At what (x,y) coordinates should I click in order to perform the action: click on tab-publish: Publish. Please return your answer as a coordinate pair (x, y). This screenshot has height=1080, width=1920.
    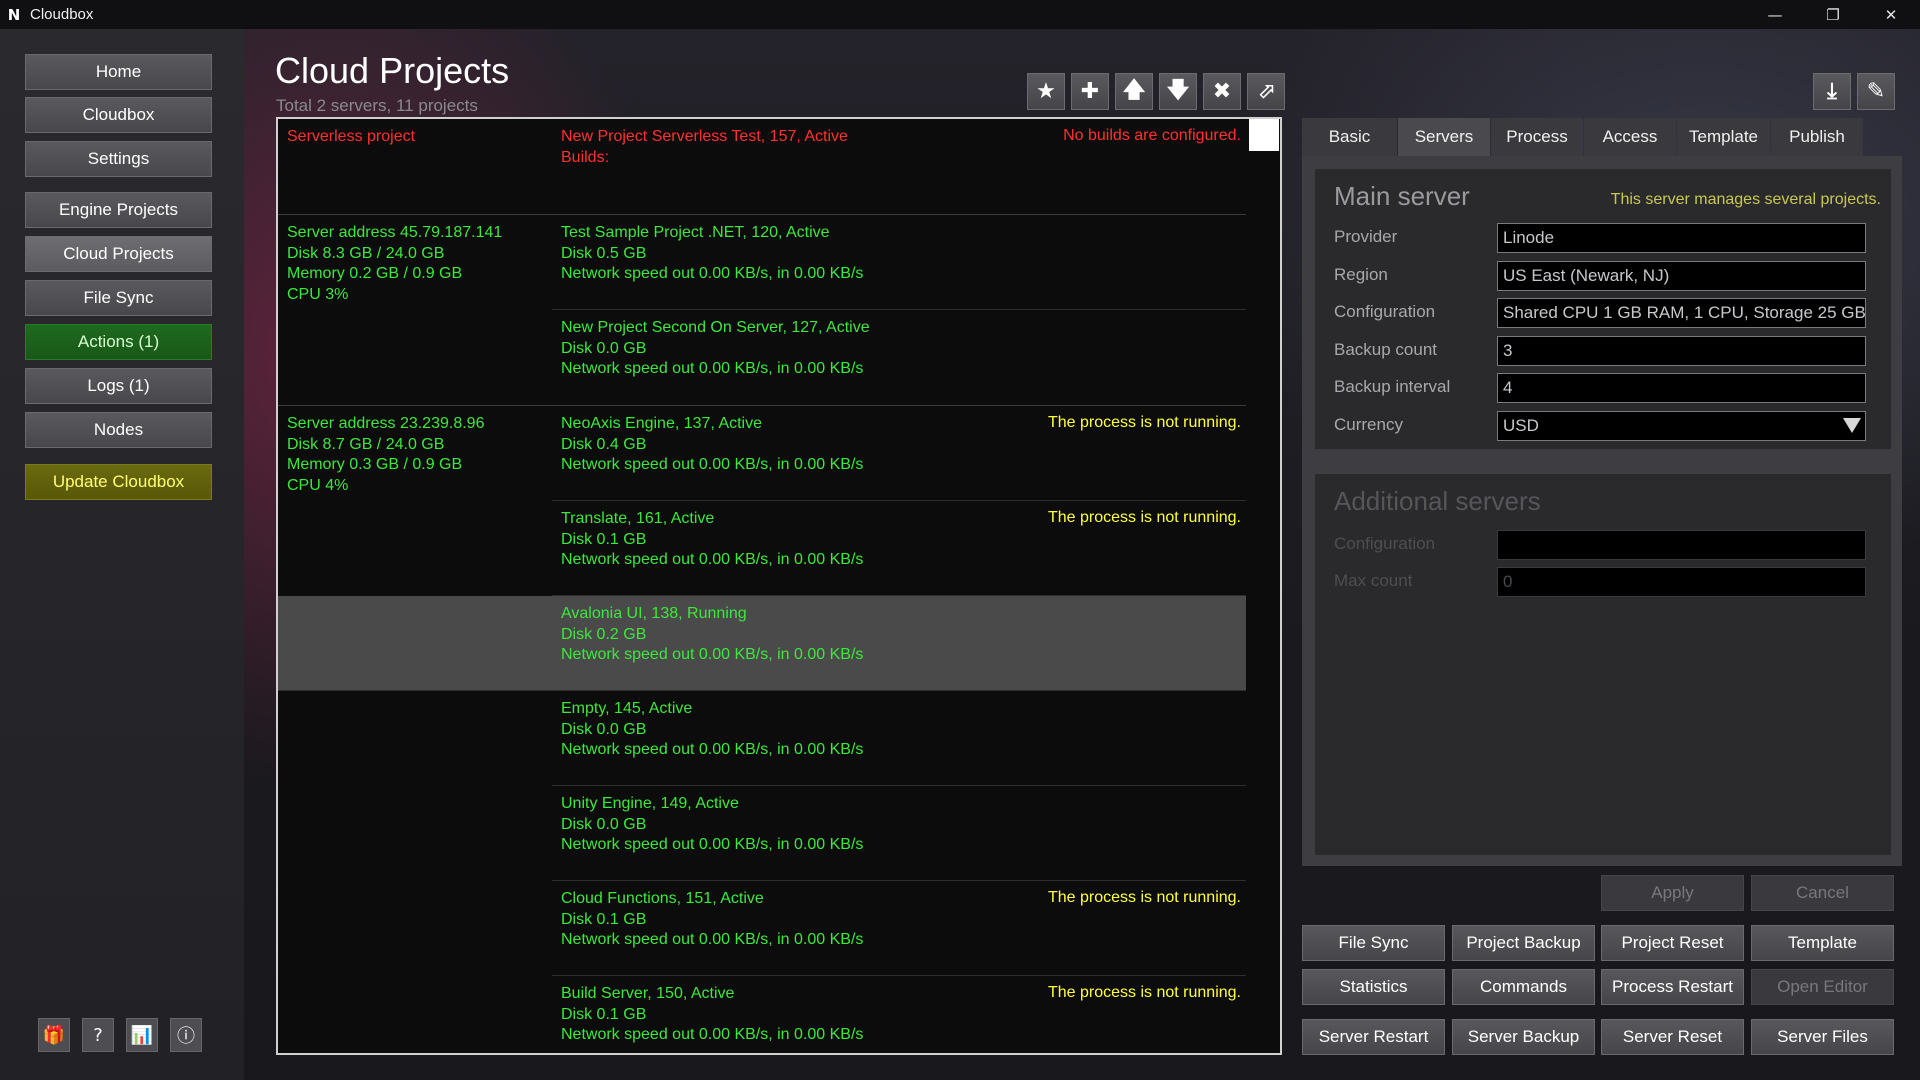
    Looking at the image, I should click on (1817, 137).